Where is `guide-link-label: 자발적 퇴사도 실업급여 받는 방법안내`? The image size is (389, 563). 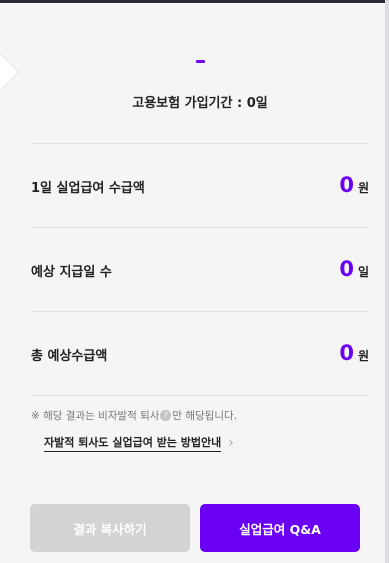 guide-link-label: 자발적 퇴사도 실업급여 받는 방법안내 is located at coordinates (133, 443).